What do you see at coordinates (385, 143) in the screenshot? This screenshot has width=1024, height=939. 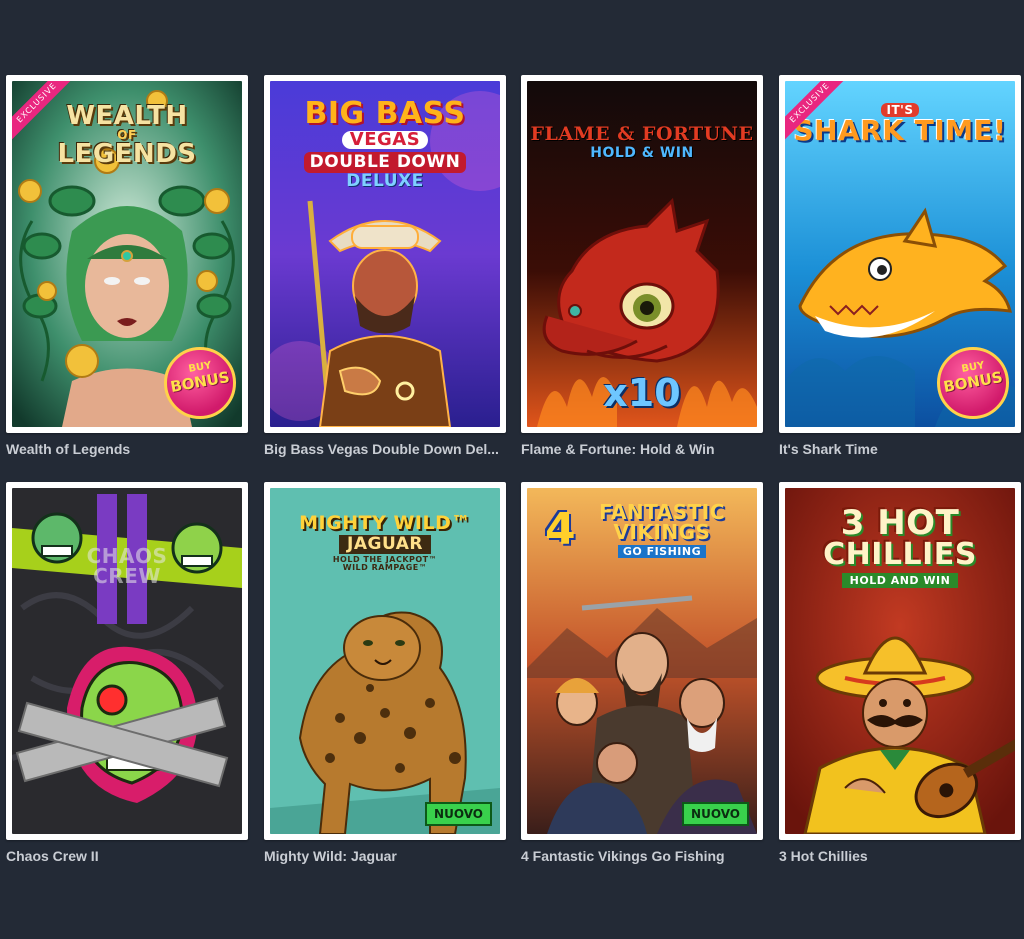 I see `game-logo: BIG BASS VEGAS DOUBLE DOWN DELUXE` at bounding box center [385, 143].